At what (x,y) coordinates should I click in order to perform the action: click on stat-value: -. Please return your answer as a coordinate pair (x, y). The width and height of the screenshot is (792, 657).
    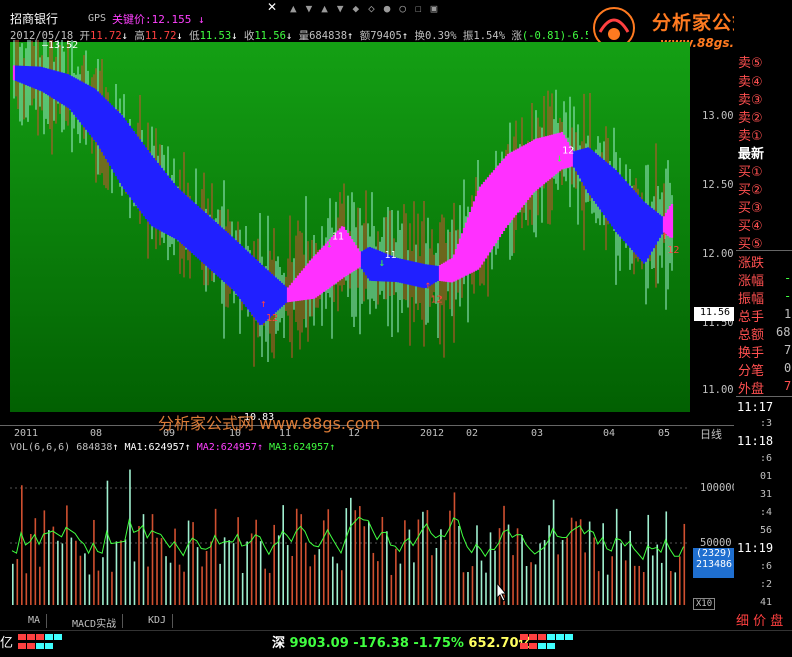
    Looking at the image, I should click on (788, 278).